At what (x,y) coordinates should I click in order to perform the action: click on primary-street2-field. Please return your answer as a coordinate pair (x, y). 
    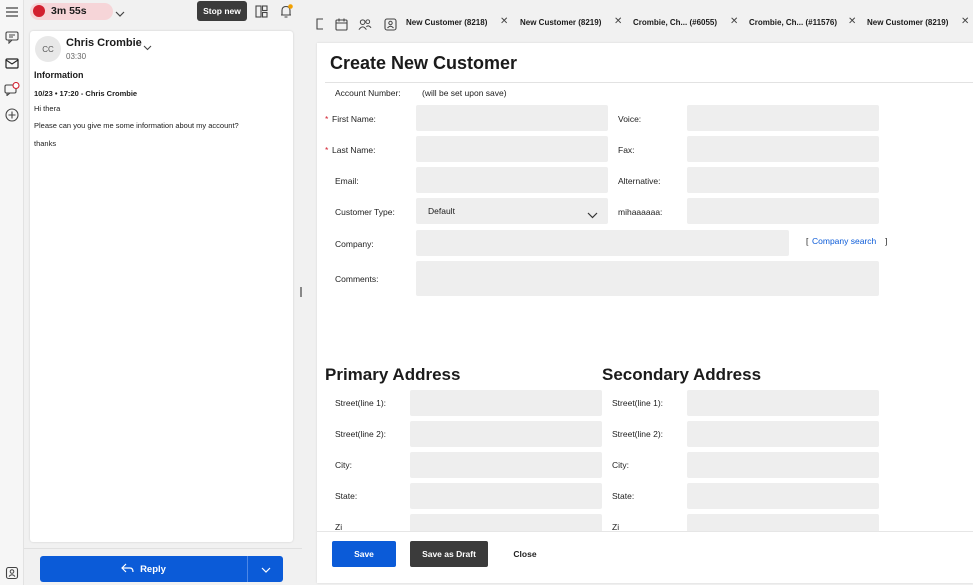
    Looking at the image, I should click on (506, 434).